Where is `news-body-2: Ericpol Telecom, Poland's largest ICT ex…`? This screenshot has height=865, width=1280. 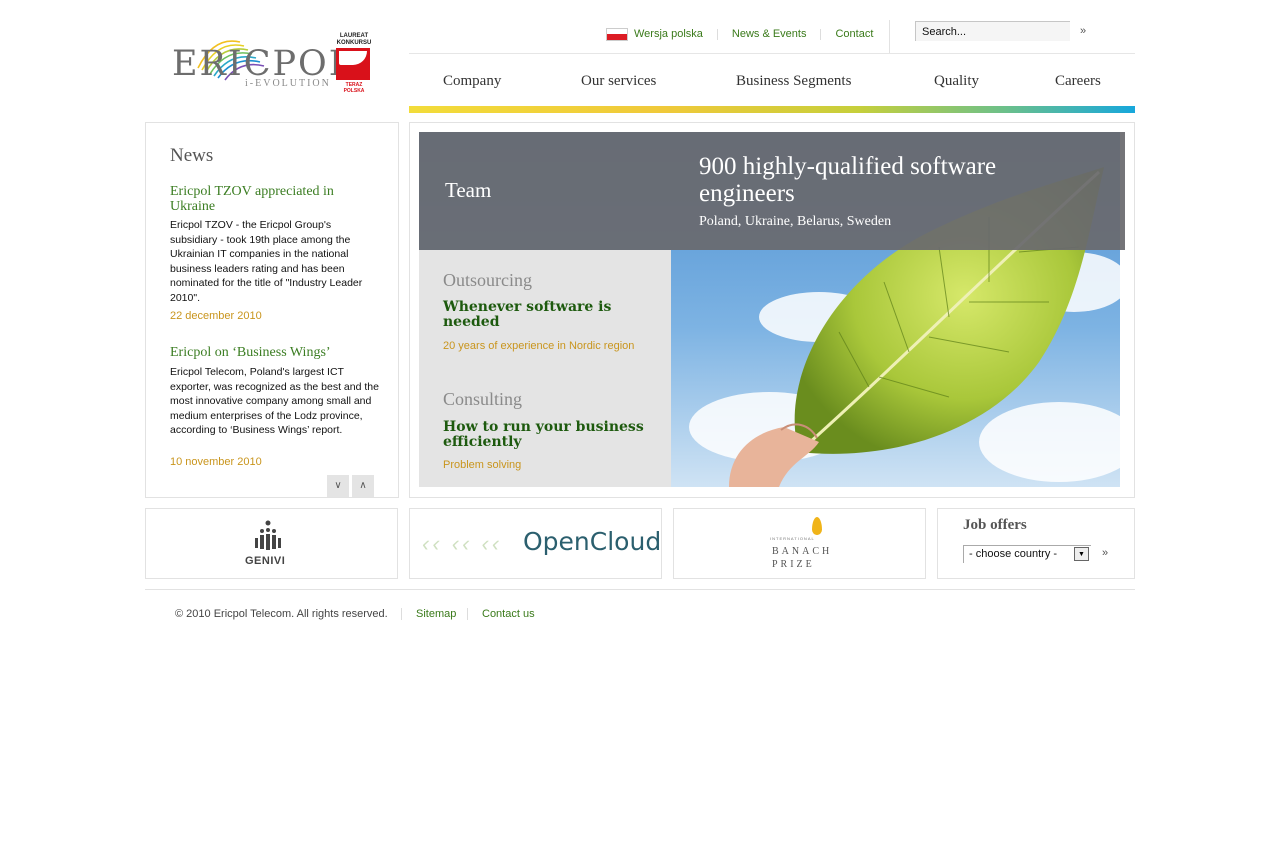
news-body-2: Ericpol Telecom, Poland's largest ICT ex… is located at coordinates (274, 401).